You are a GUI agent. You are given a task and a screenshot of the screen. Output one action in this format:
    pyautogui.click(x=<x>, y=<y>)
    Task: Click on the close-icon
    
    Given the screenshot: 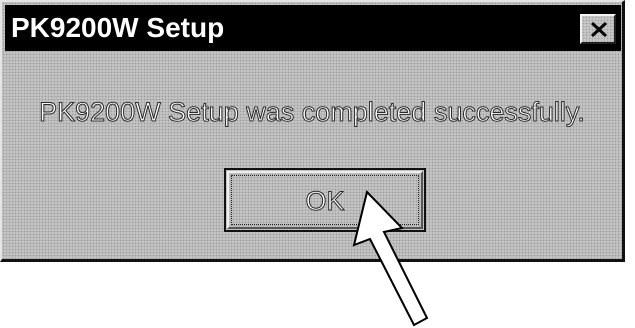 What is the action you would take?
    pyautogui.click(x=599, y=29)
    